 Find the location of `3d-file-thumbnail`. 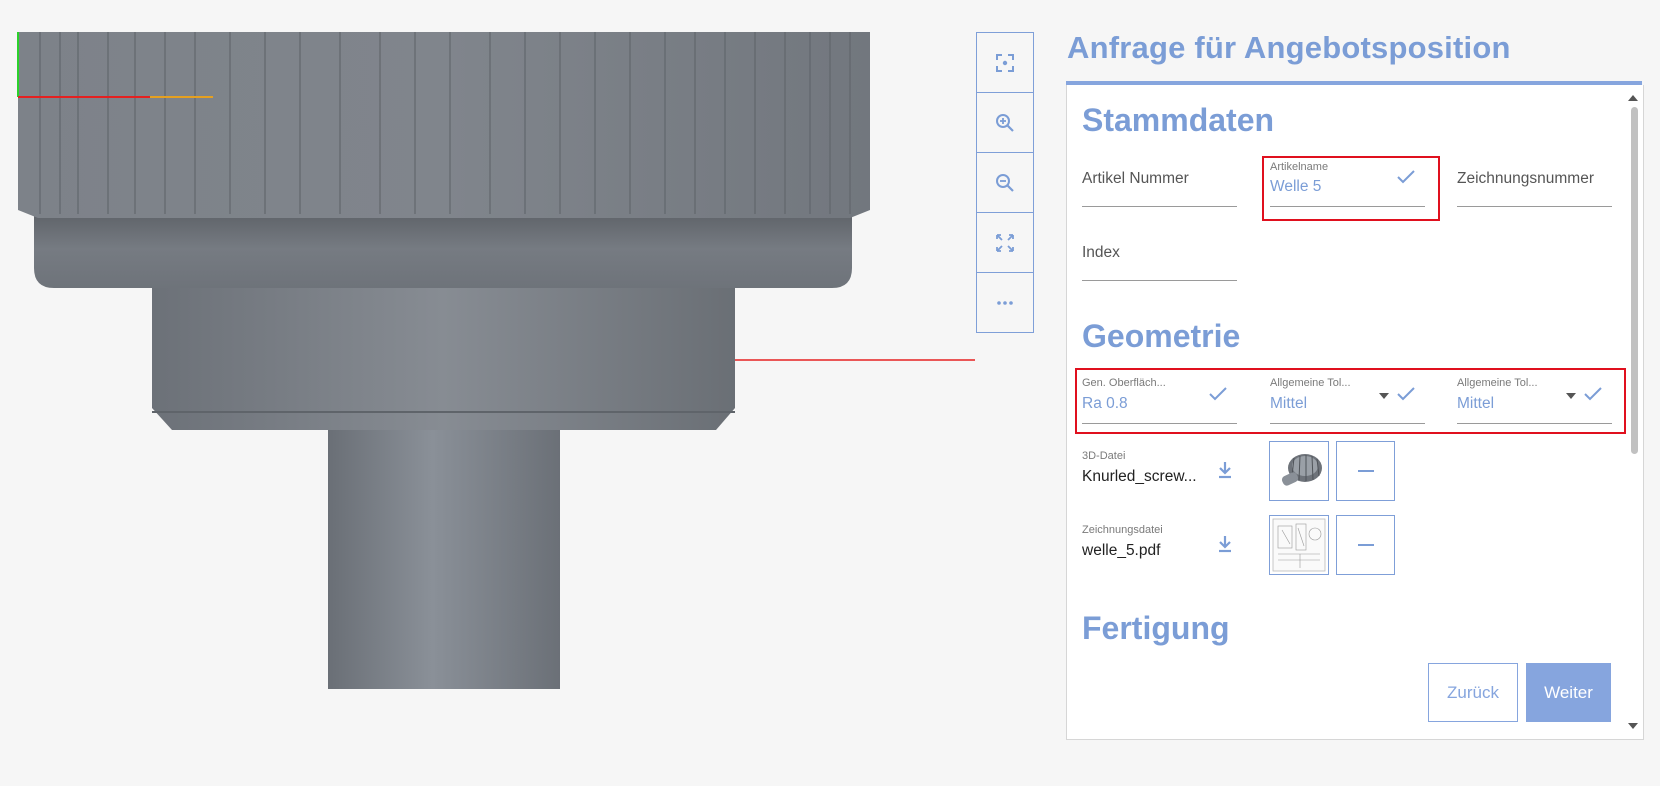

3d-file-thumbnail is located at coordinates (1299, 471).